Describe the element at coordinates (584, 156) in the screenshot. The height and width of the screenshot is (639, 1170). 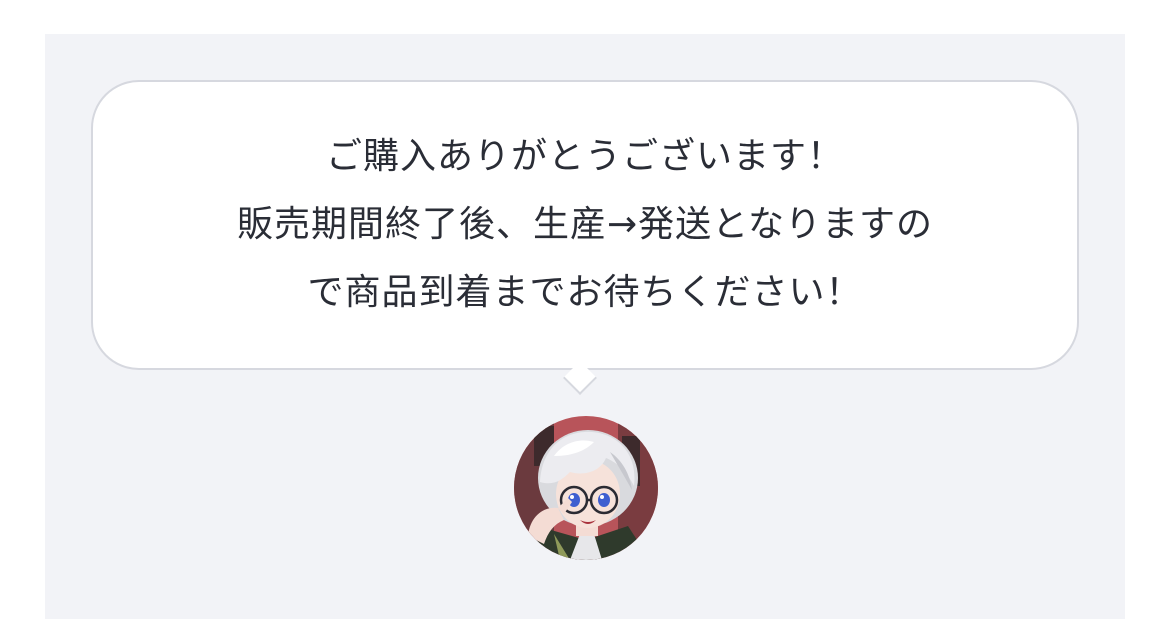
I see `message-line-1: ご購入ありがとうございます！` at that location.